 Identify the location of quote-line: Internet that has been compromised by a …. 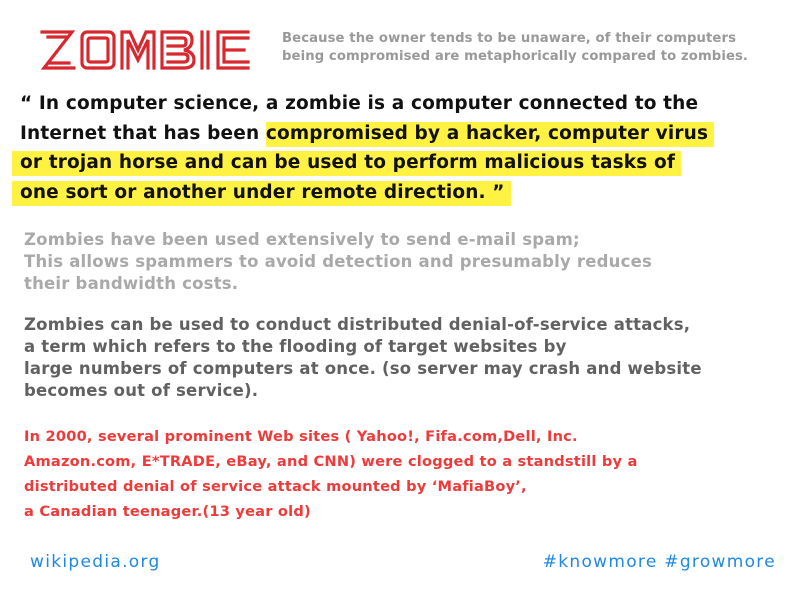
(405, 134).